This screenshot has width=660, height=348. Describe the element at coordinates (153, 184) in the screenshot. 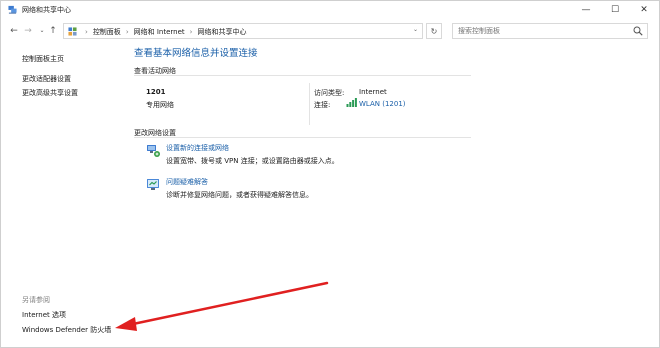

I see `troubleshoot-icon` at that location.